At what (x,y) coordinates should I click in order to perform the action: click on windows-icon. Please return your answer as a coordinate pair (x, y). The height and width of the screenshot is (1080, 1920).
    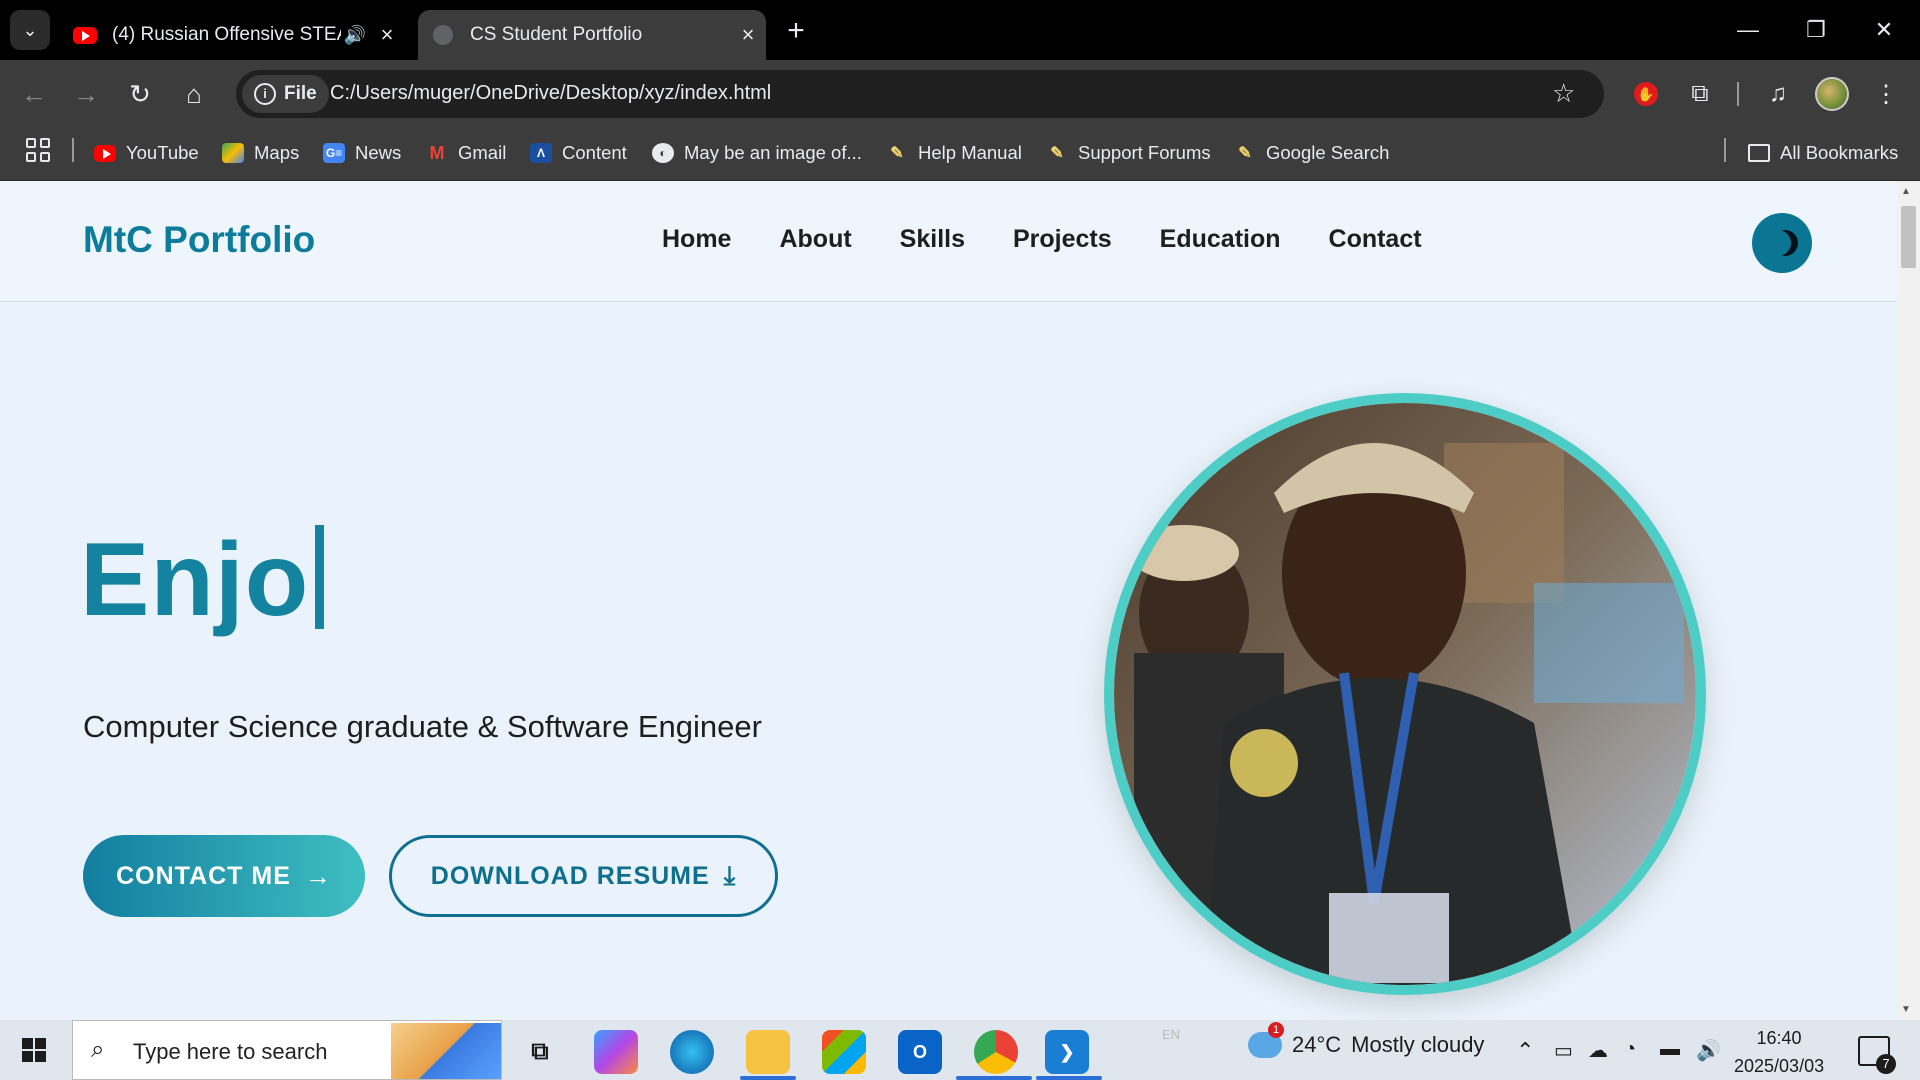
    Looking at the image, I should click on (34, 1050).